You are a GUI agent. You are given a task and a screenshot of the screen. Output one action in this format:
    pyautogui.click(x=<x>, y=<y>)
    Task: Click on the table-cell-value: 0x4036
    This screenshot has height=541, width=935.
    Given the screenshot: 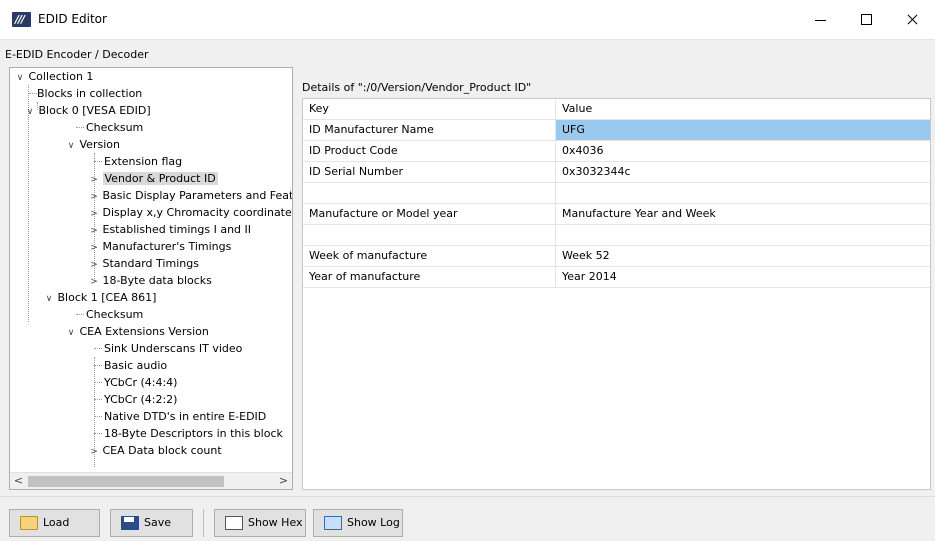 What is the action you would take?
    pyautogui.click(x=743, y=151)
    